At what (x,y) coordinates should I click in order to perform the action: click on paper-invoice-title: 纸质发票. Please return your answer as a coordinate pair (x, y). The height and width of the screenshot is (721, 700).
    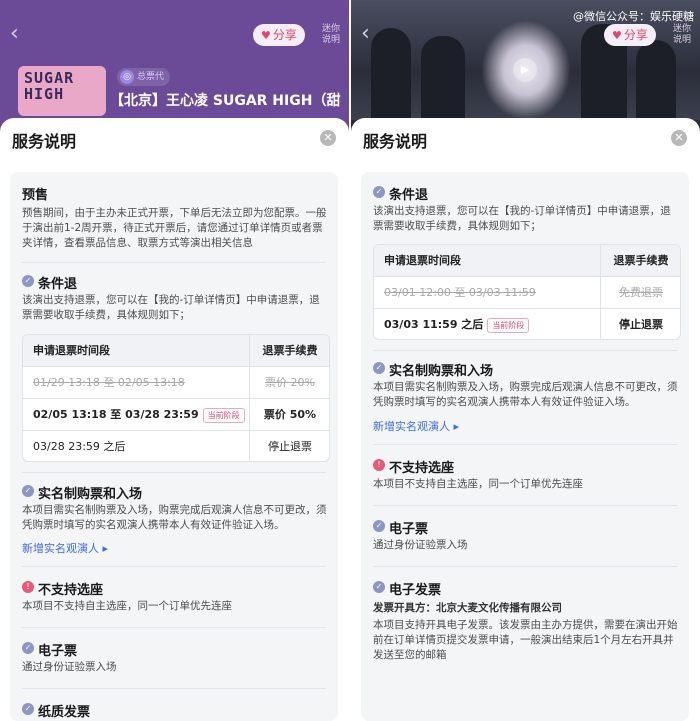
    Looking at the image, I should click on (64, 712).